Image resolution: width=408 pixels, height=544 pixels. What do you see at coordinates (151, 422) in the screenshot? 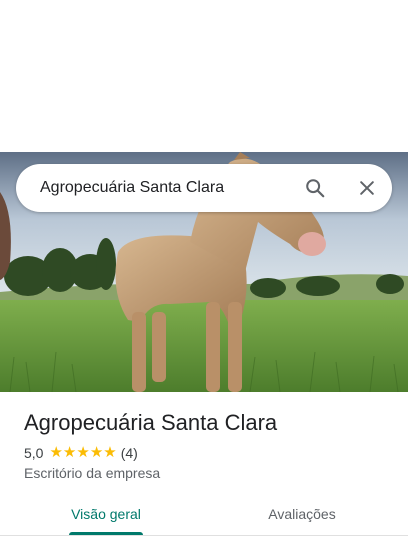
I see `place-title: Agropecuária Santa Clara` at bounding box center [151, 422].